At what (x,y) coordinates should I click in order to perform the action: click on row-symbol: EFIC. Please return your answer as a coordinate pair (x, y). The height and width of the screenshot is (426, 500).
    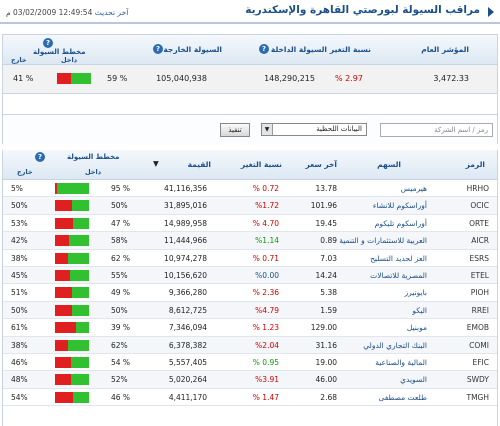
    Looking at the image, I should click on (480, 362).